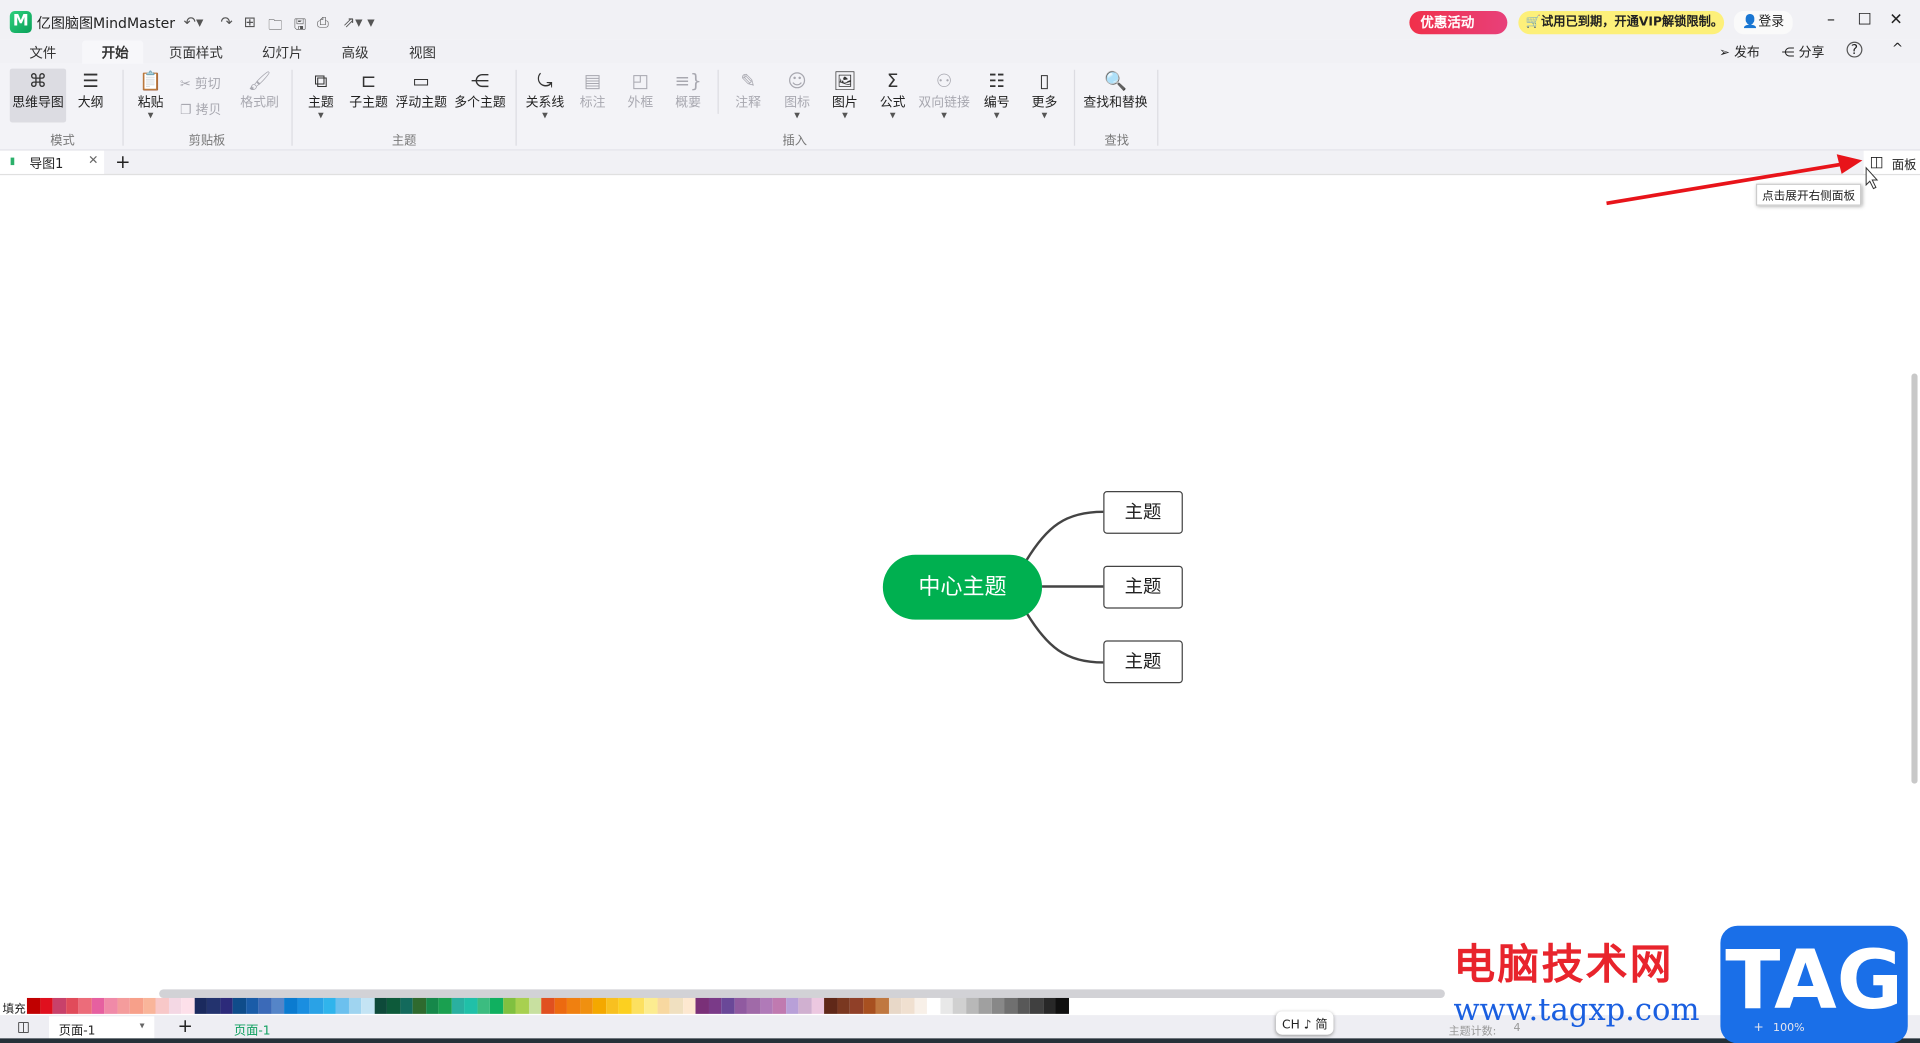 This screenshot has width=1920, height=1043. I want to click on watermark-url: www.tagxp.com, so click(1576, 1009).